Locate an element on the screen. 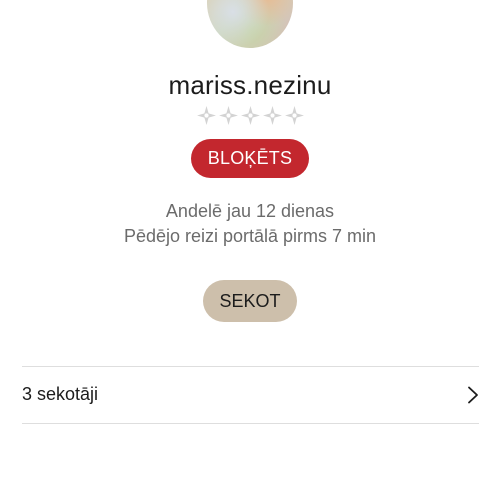  divider is located at coordinates (250, 423).